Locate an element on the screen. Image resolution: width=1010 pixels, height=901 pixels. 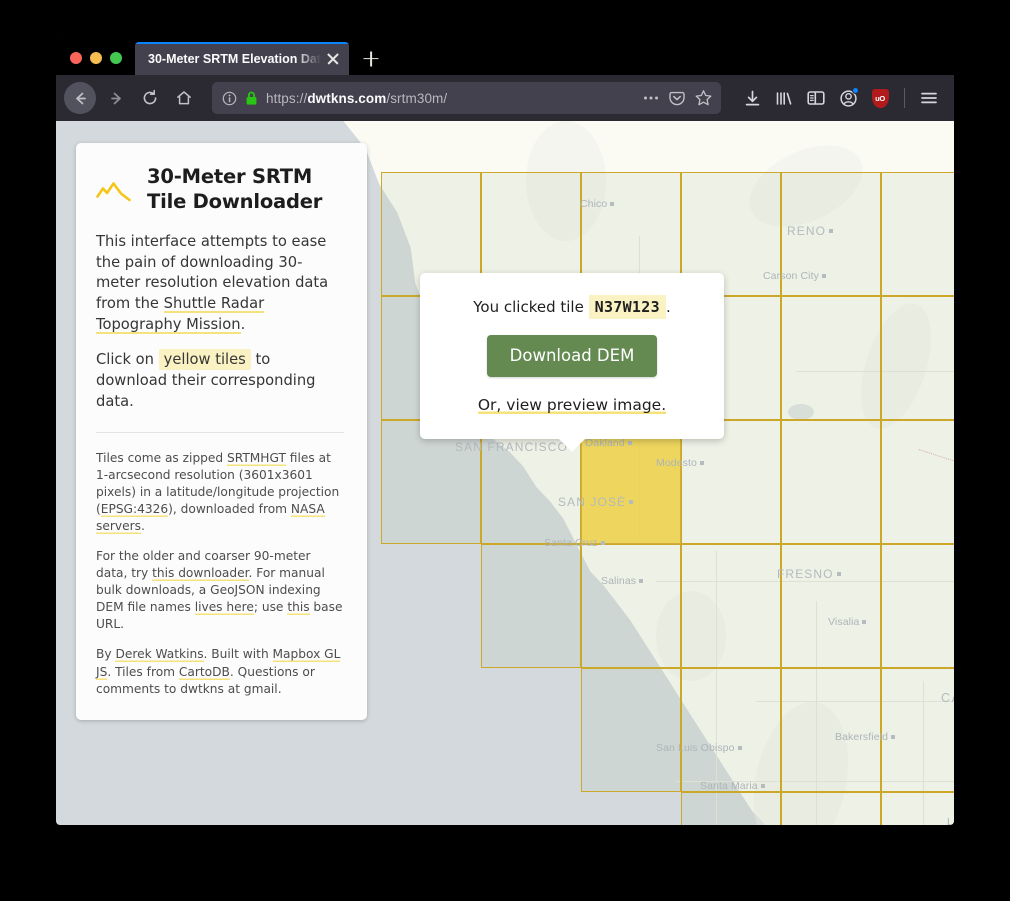
forward-button is located at coordinates (116, 98).